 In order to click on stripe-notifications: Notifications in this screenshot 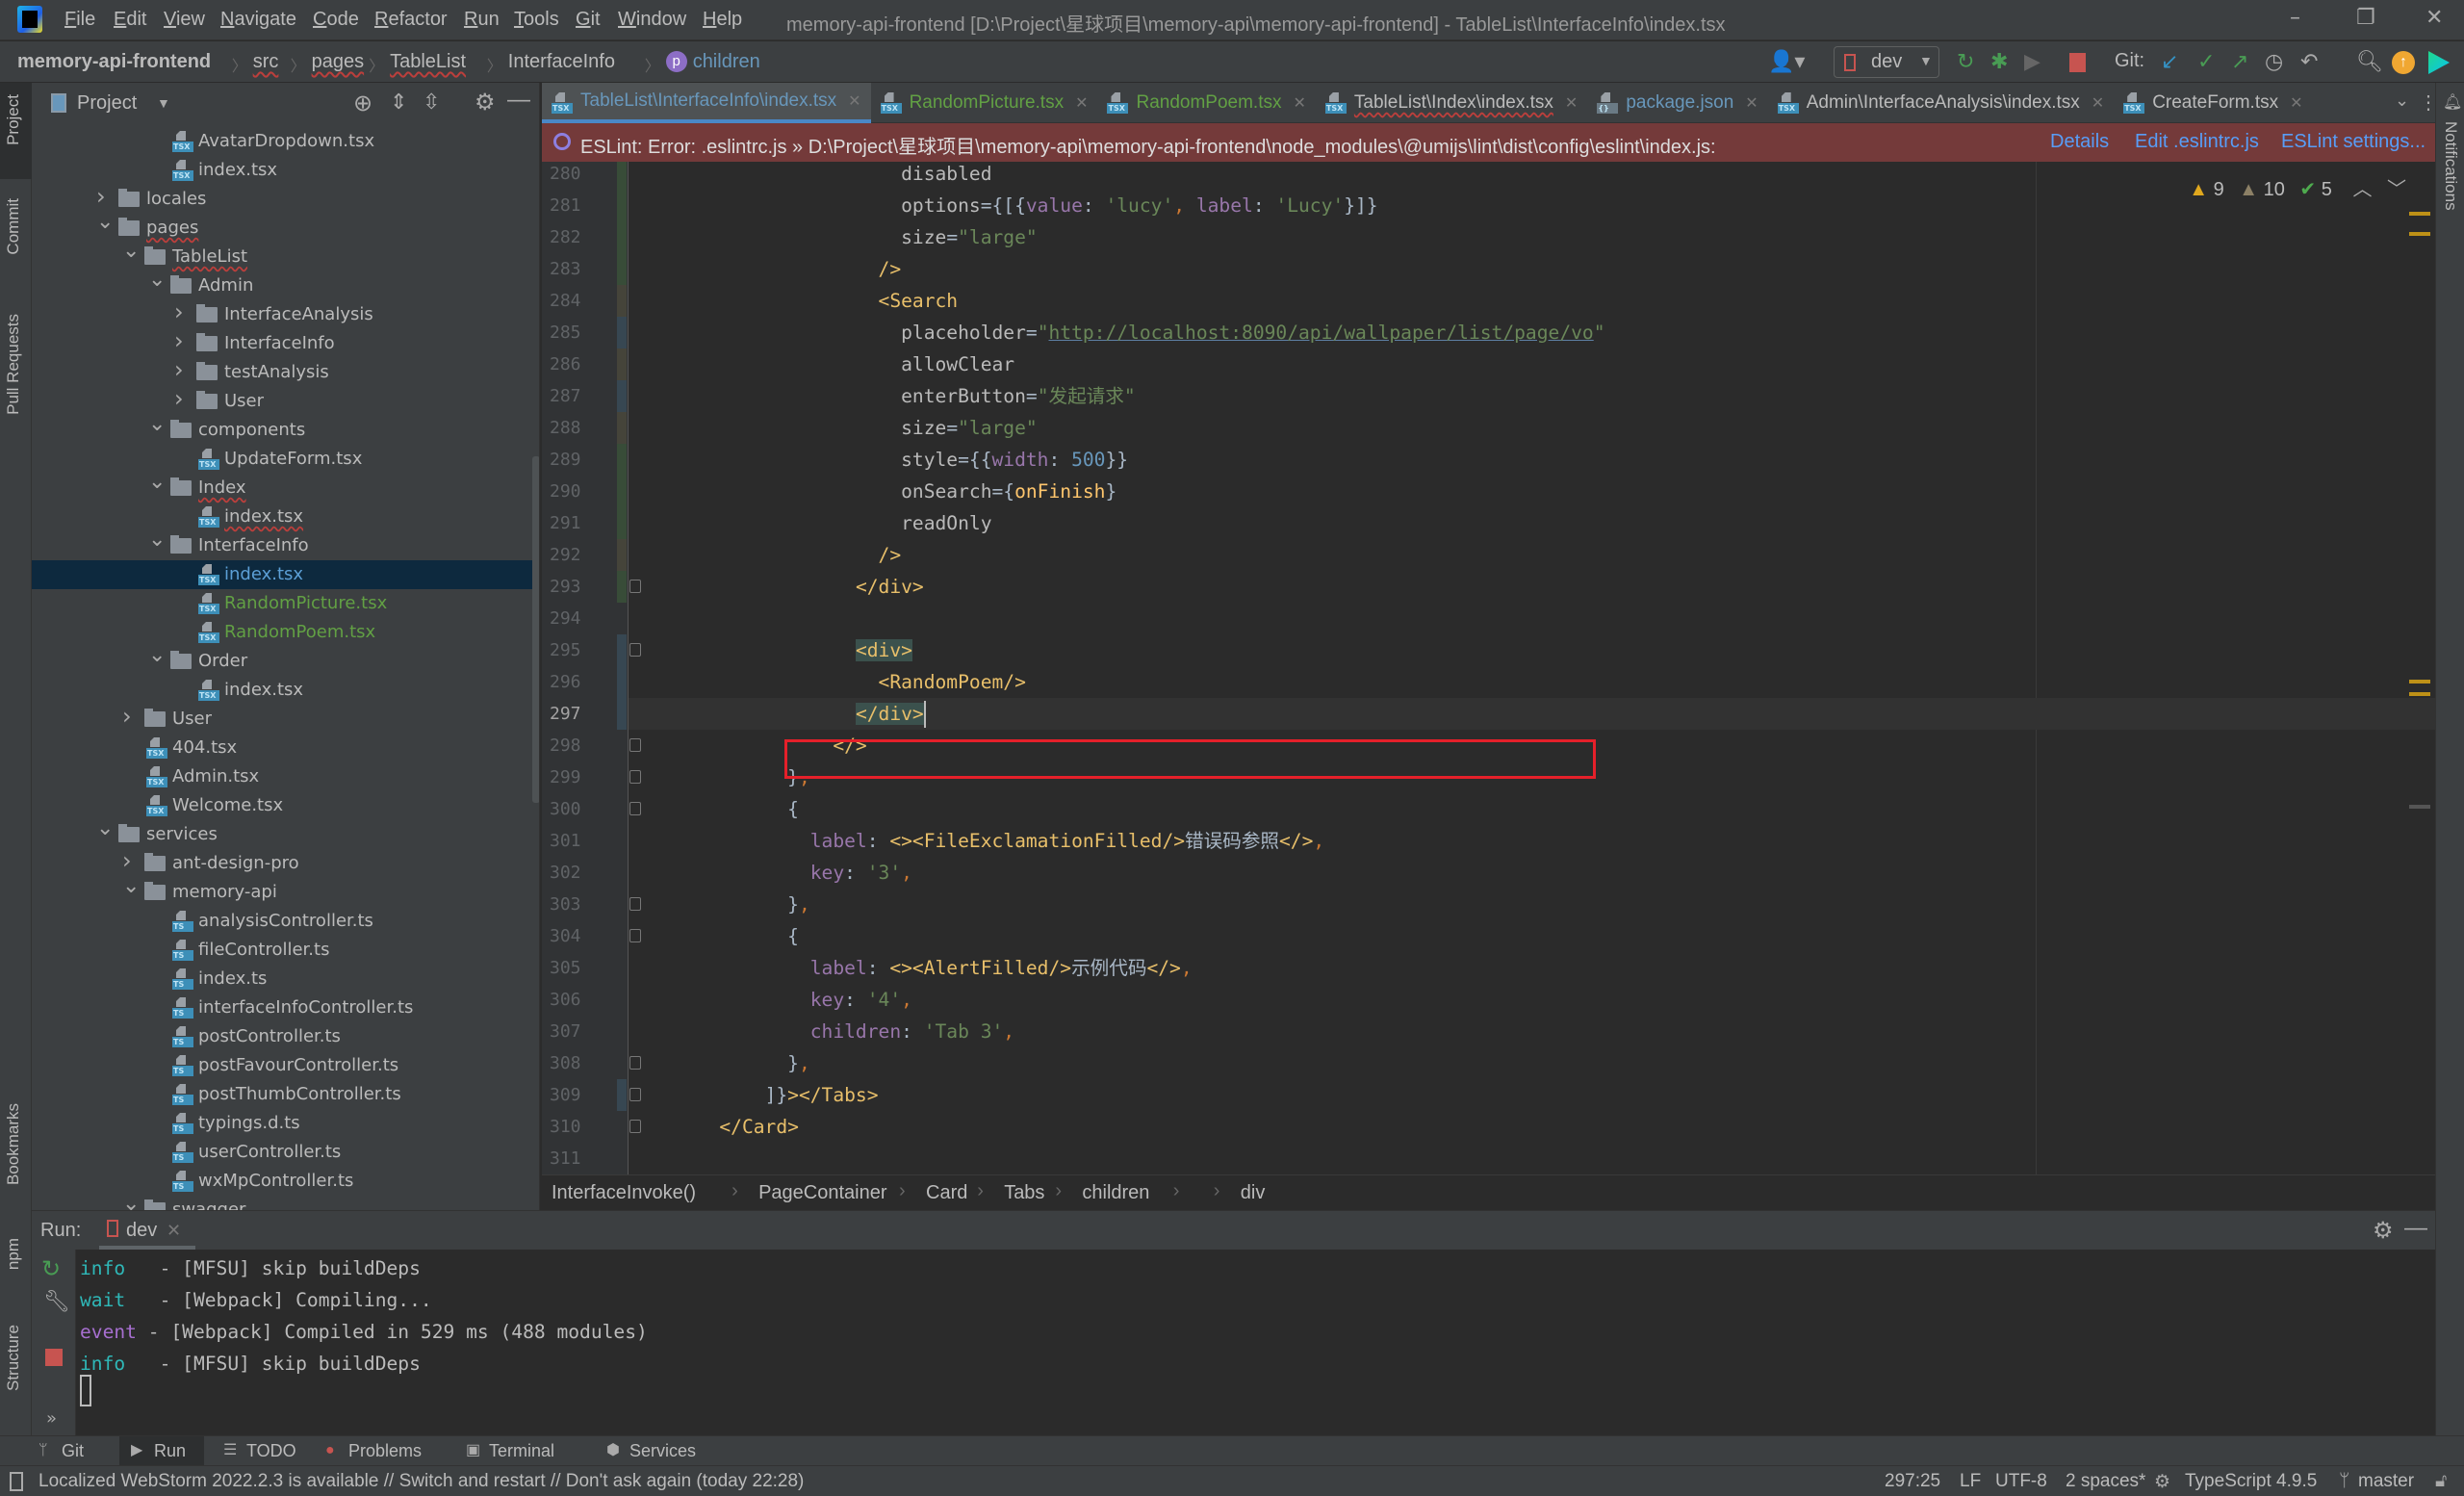, I will do `click(2450, 166)`.